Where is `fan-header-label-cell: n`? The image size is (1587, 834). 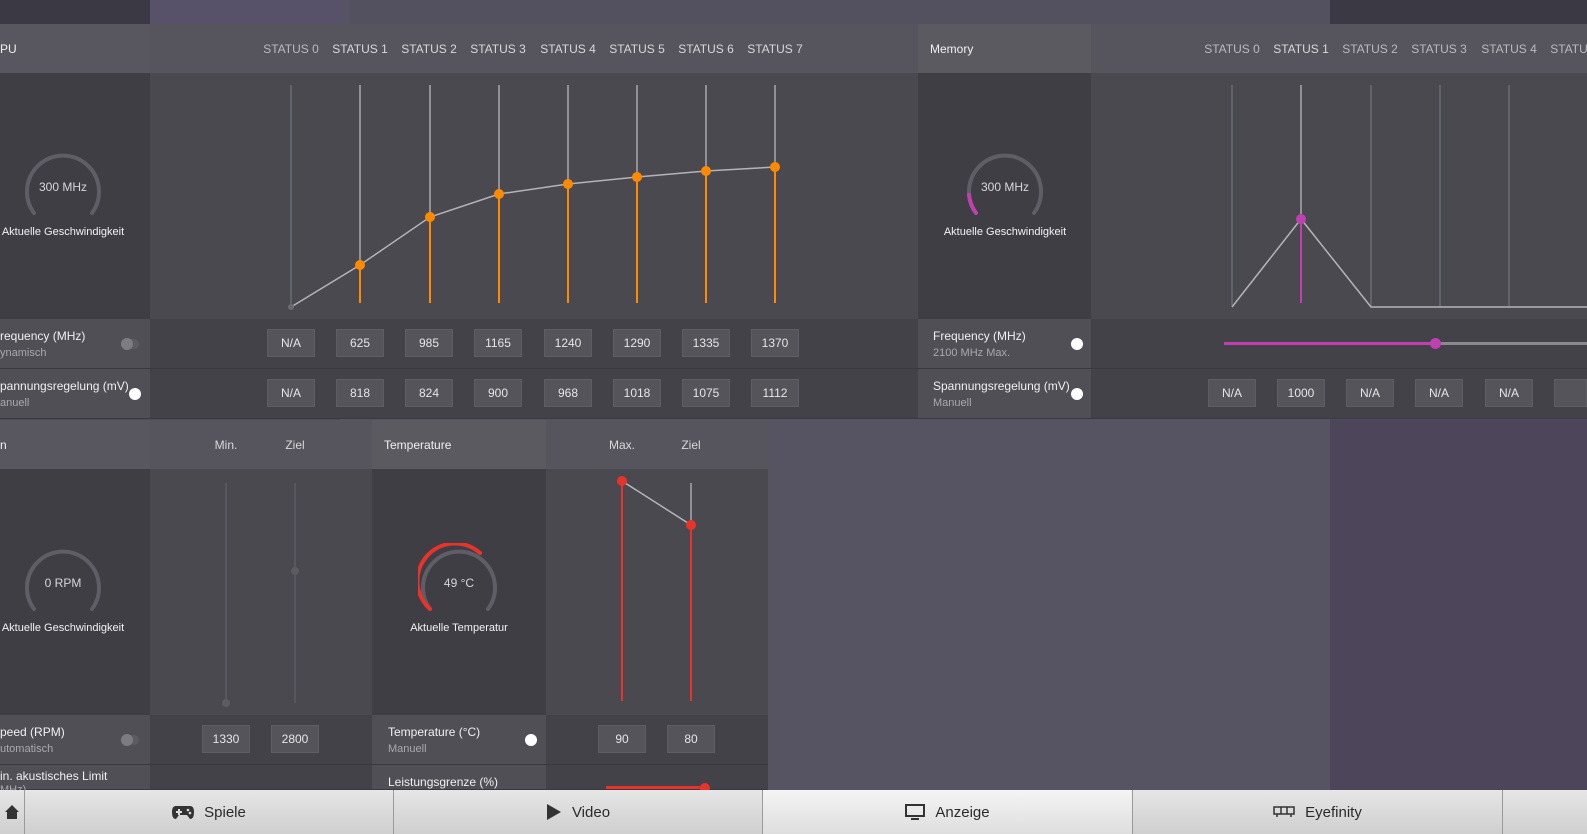
fan-header-label-cell: n is located at coordinates (75, 444).